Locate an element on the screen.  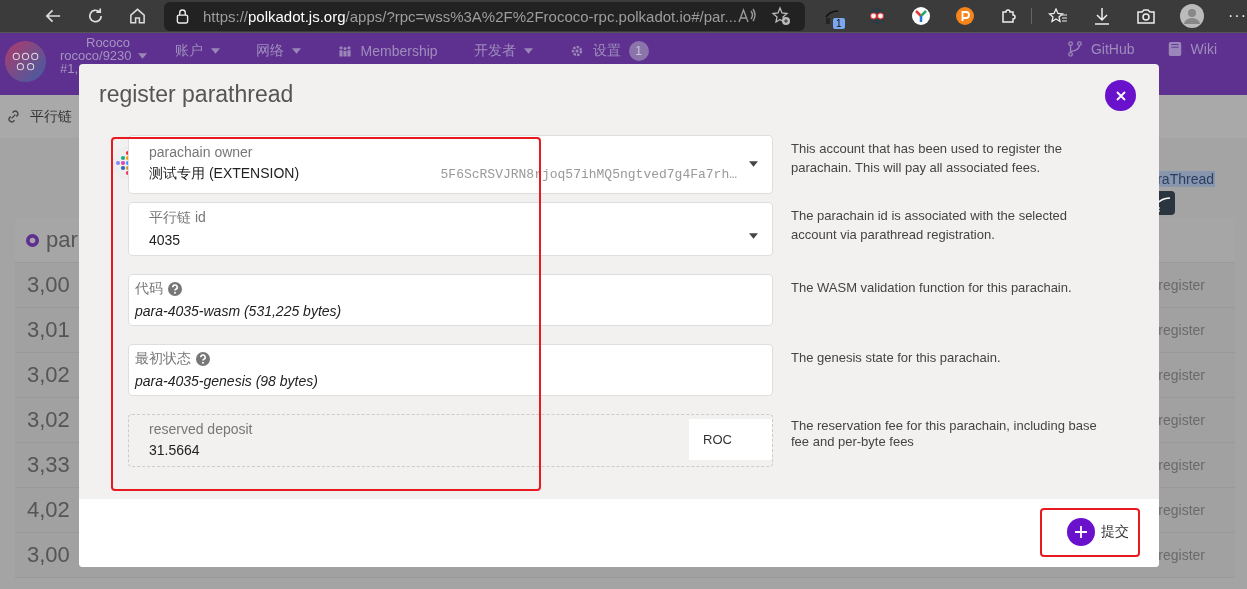
book-icon is located at coordinates (1174, 49).